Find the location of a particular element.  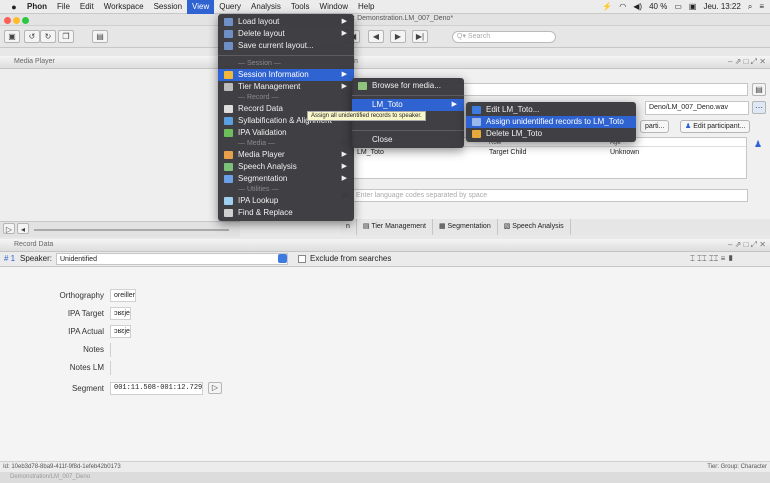

redo-icon: ↻ is located at coordinates (48, 36).